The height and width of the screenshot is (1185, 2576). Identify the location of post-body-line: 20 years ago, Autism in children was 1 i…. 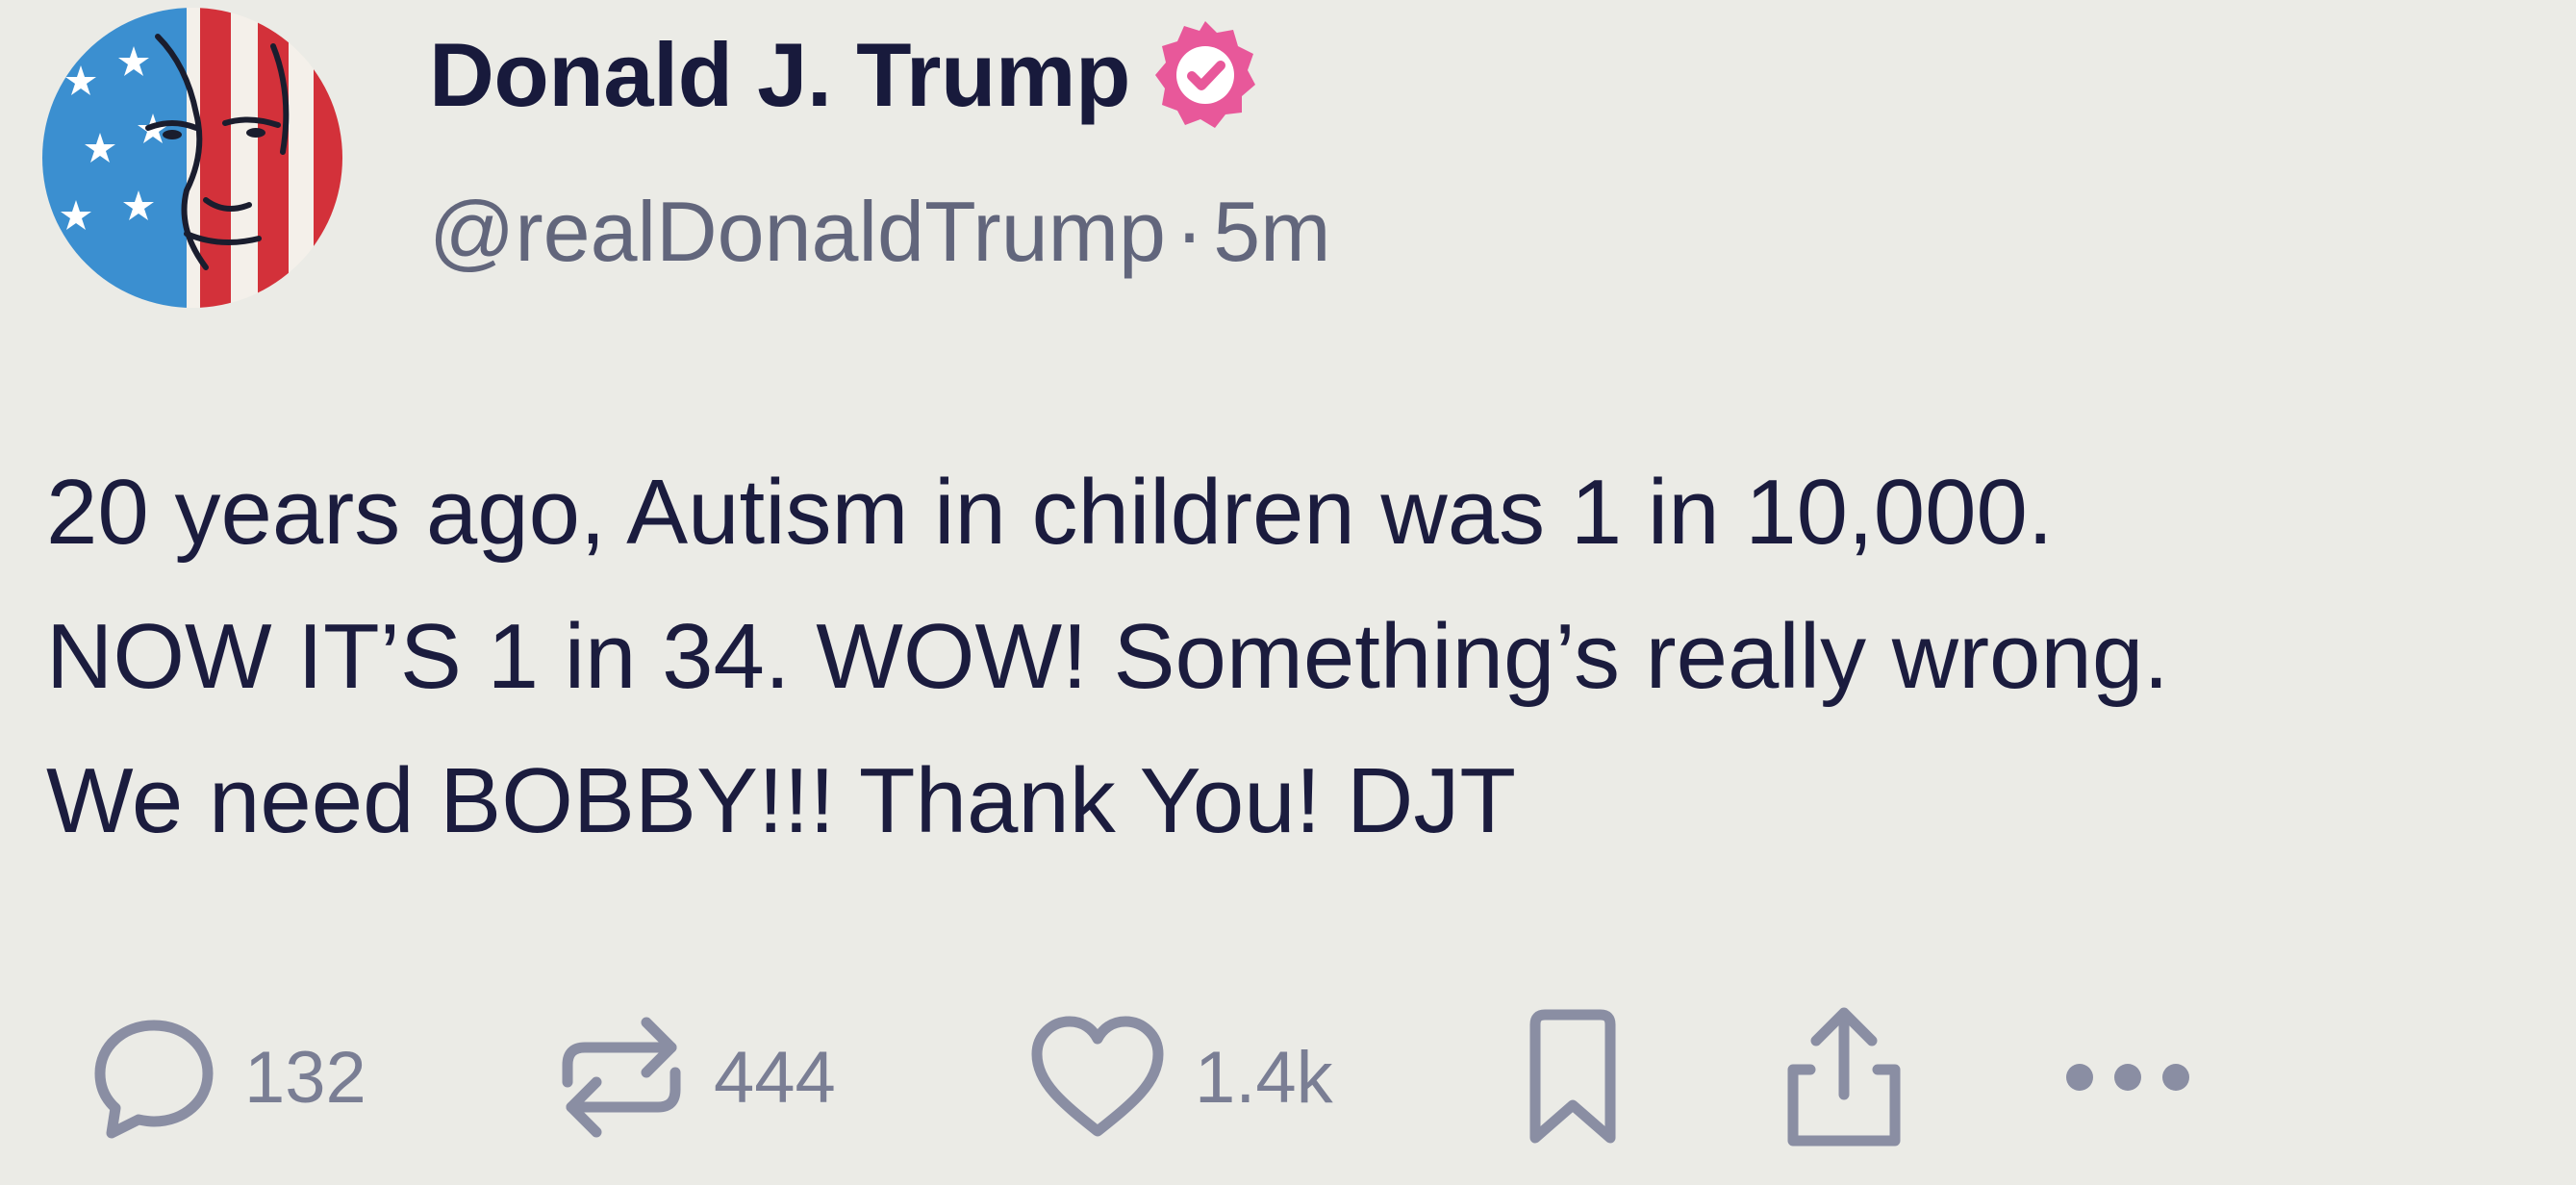
(1050, 512).